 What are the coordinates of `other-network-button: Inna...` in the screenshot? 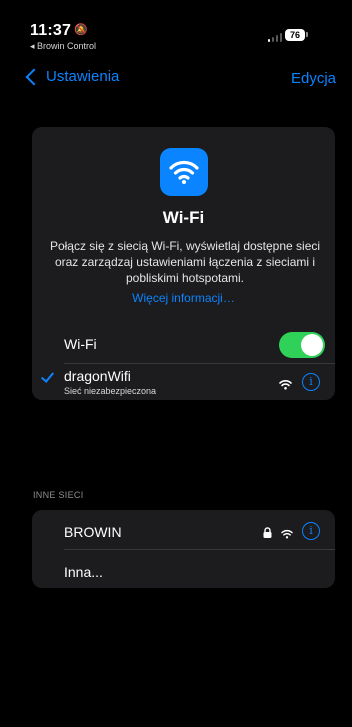 It's located at (83, 572).